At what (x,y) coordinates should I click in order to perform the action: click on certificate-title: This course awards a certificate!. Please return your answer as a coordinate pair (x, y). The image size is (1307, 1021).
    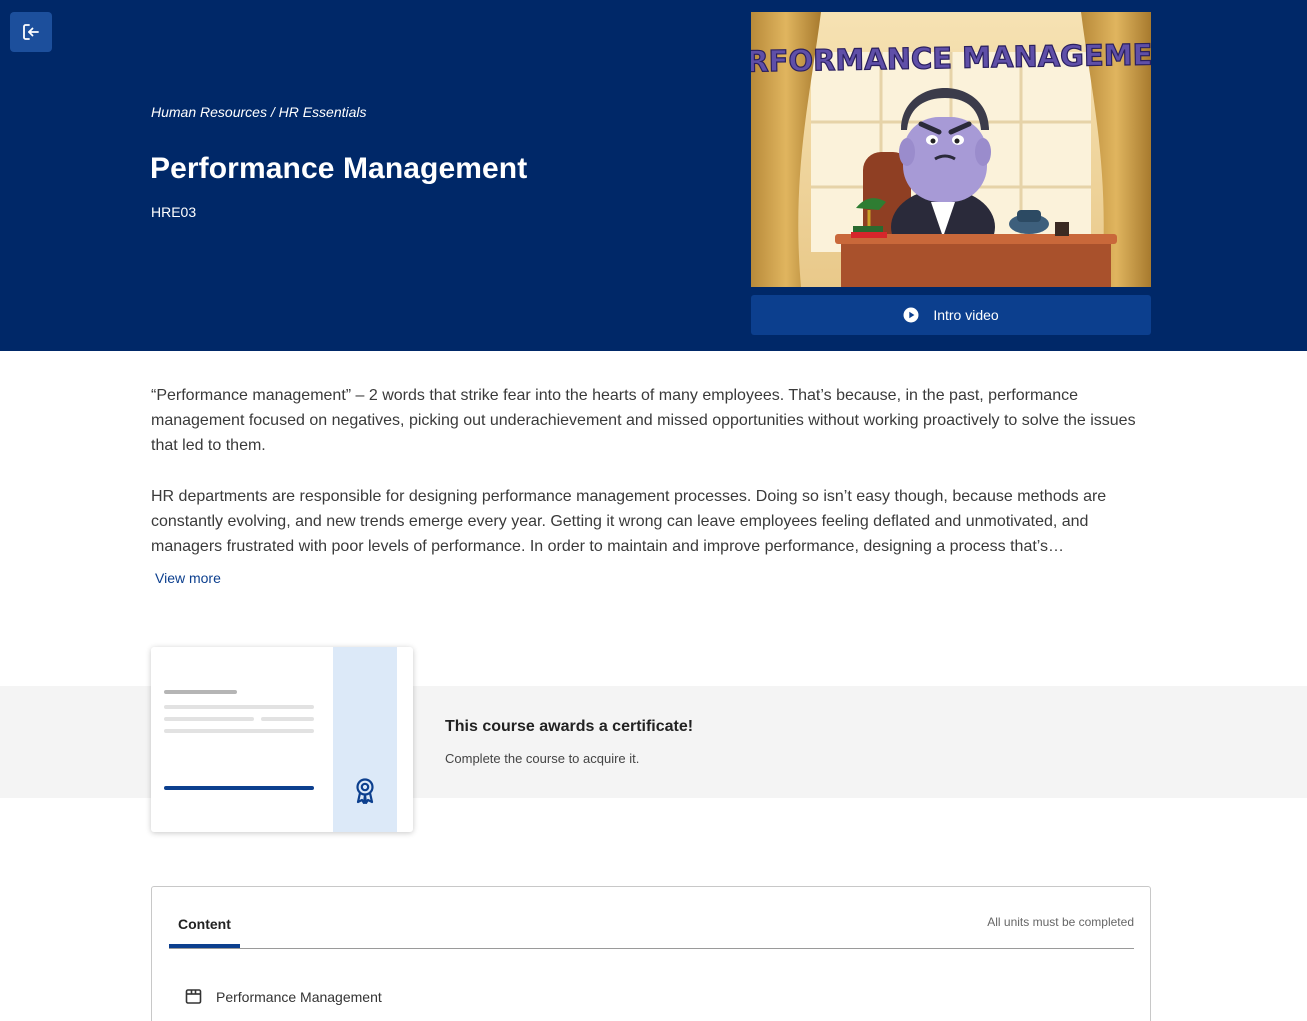
    Looking at the image, I should click on (569, 726).